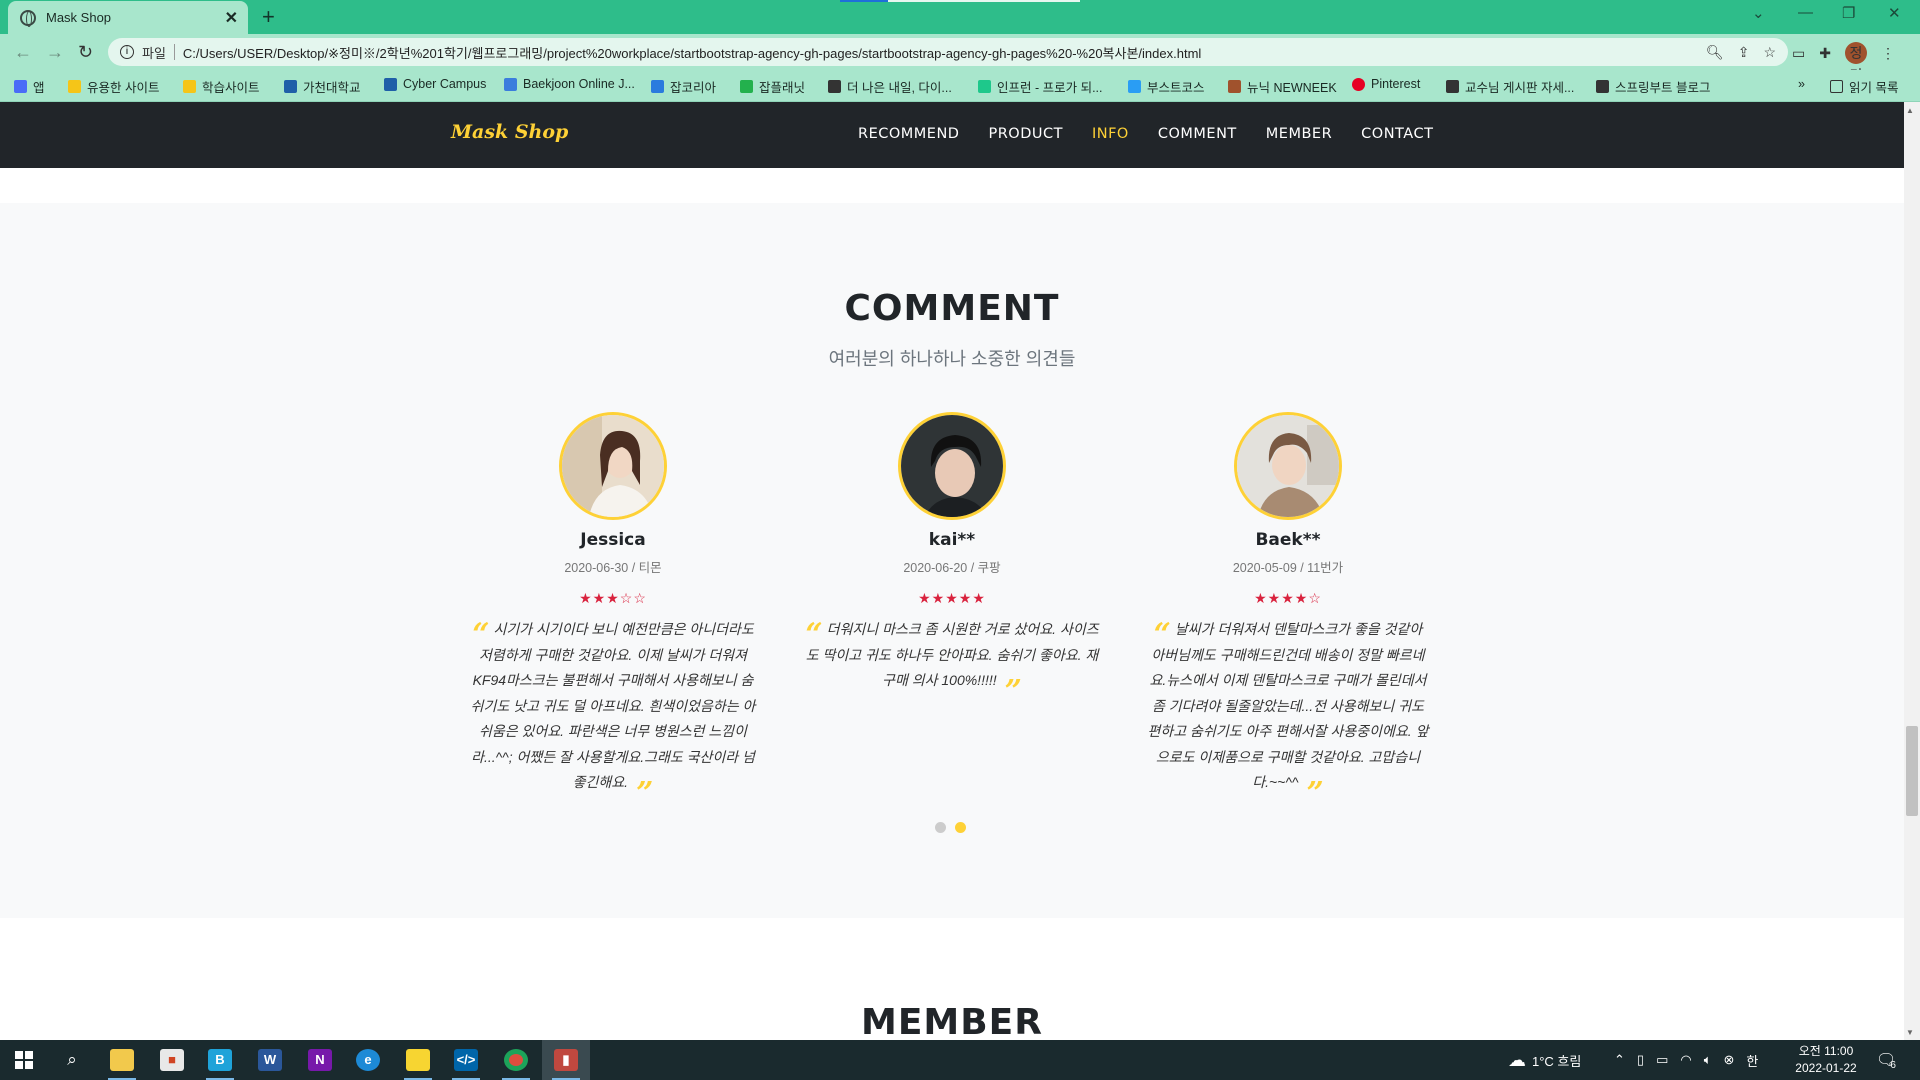  Describe the element at coordinates (683, 86) in the screenshot. I see `bookmark-link: 잡코리아` at that location.